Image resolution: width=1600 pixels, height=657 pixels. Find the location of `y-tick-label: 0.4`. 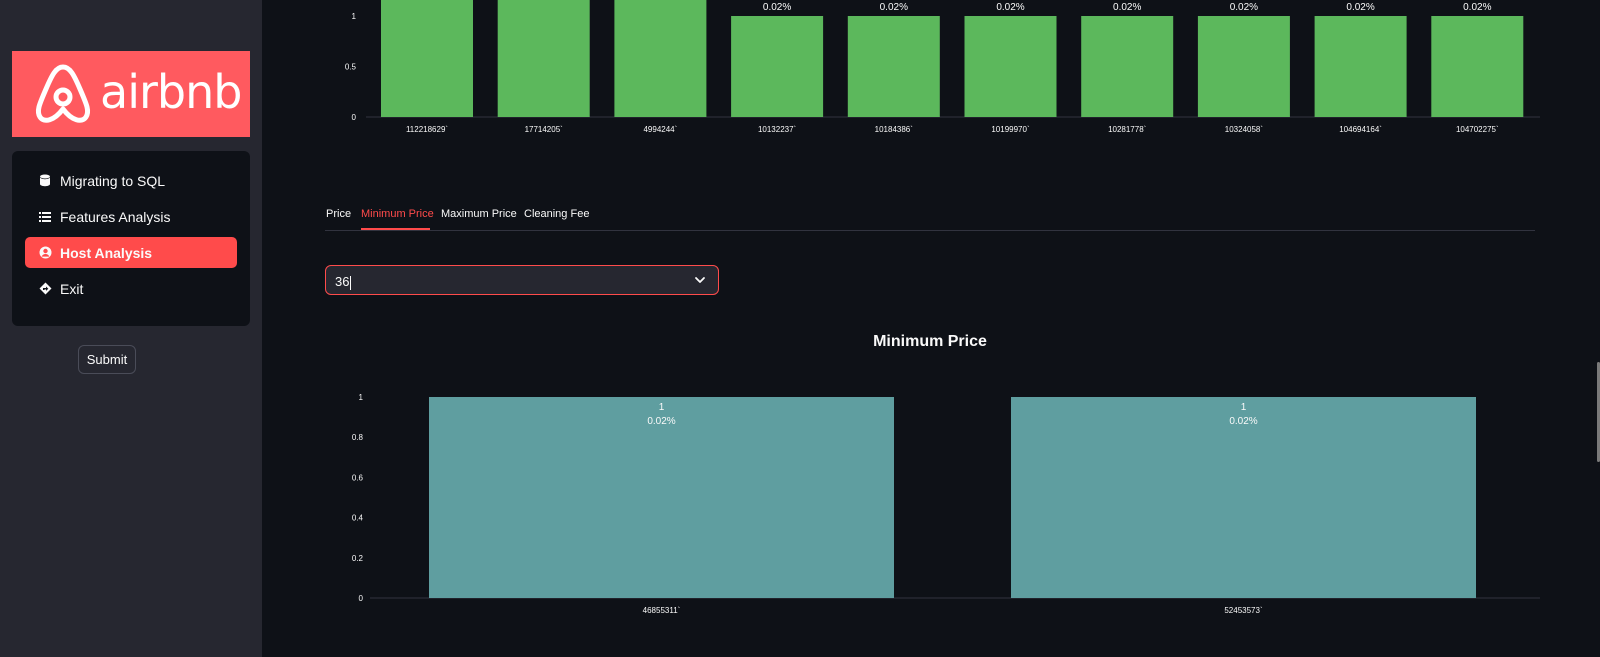

y-tick-label: 0.4 is located at coordinates (358, 518).